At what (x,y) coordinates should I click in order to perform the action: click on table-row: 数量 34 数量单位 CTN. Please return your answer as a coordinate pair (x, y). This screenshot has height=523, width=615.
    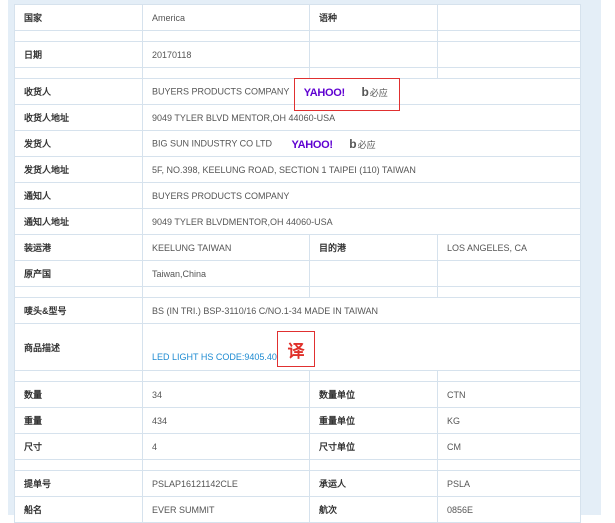
    Looking at the image, I should click on (297, 394).